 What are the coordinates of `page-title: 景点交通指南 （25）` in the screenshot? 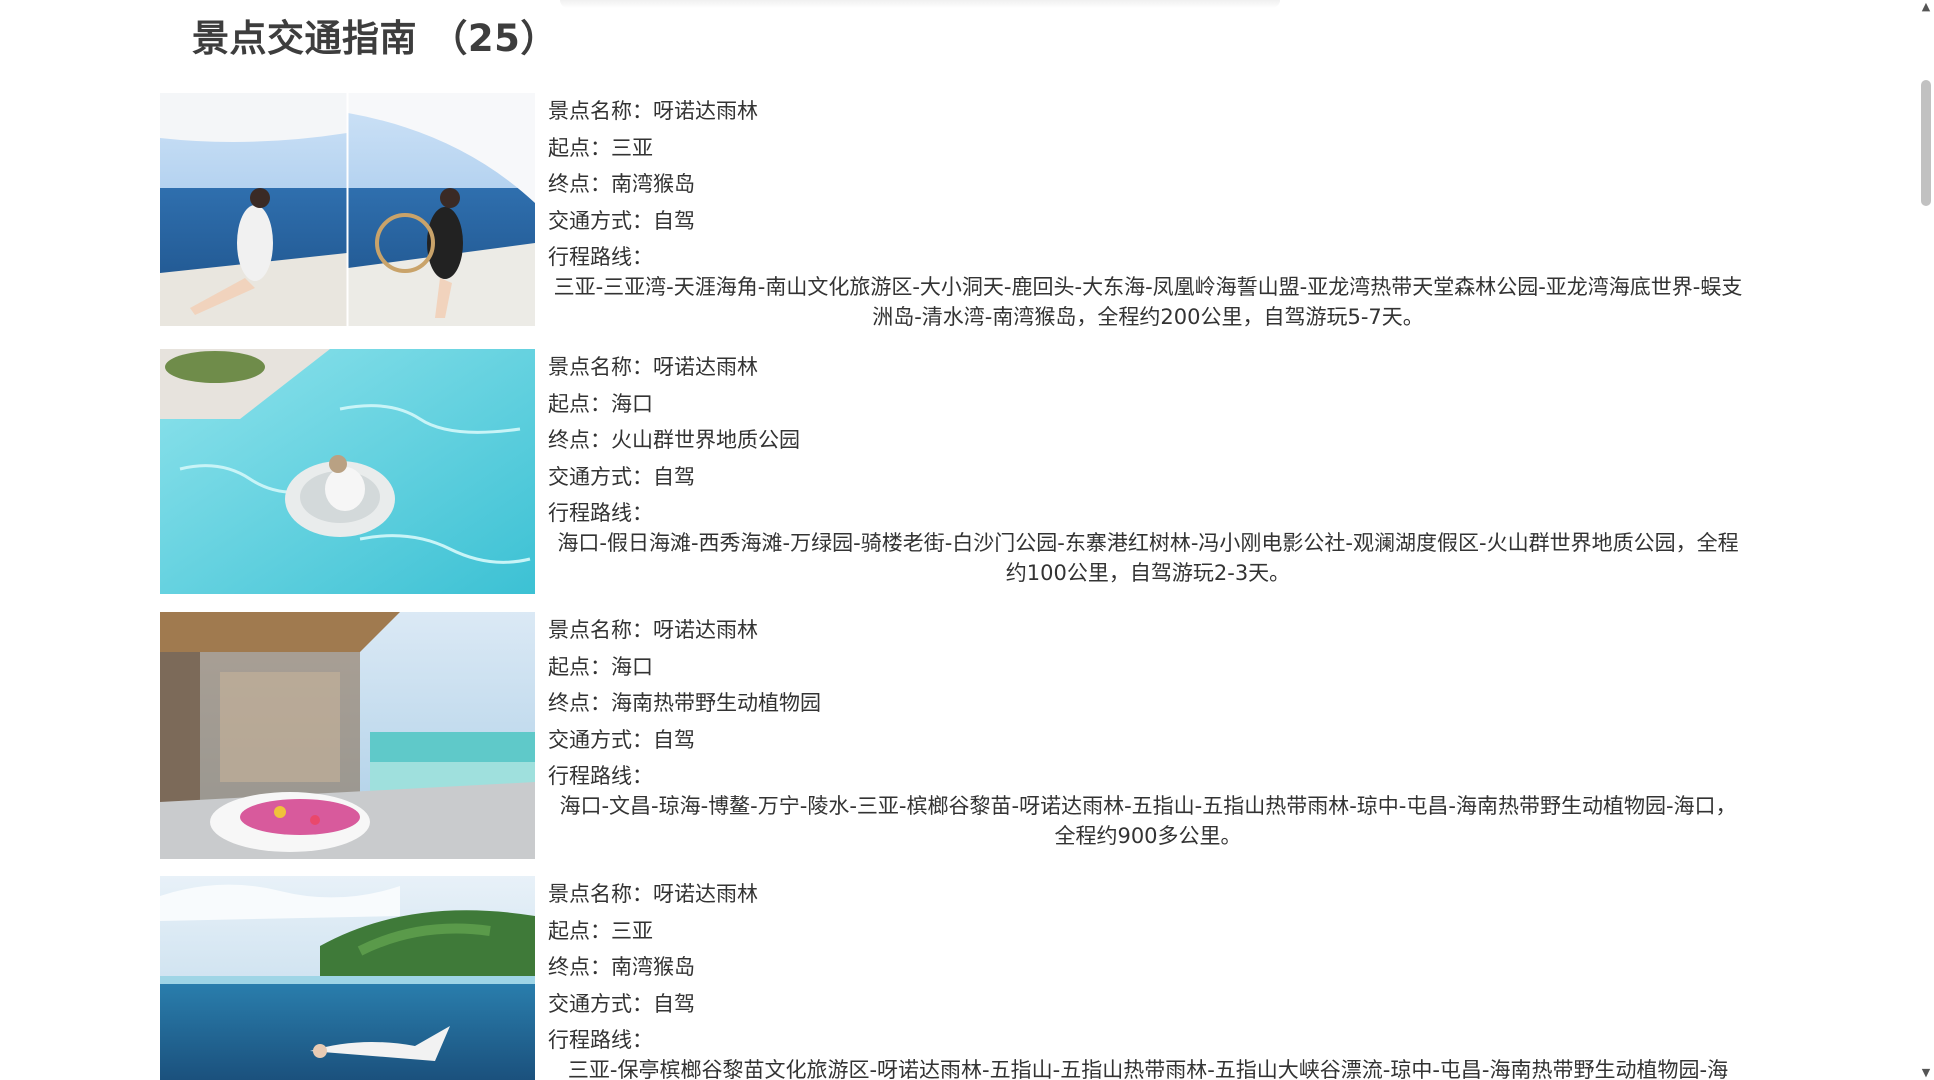 It's located at (375, 38).